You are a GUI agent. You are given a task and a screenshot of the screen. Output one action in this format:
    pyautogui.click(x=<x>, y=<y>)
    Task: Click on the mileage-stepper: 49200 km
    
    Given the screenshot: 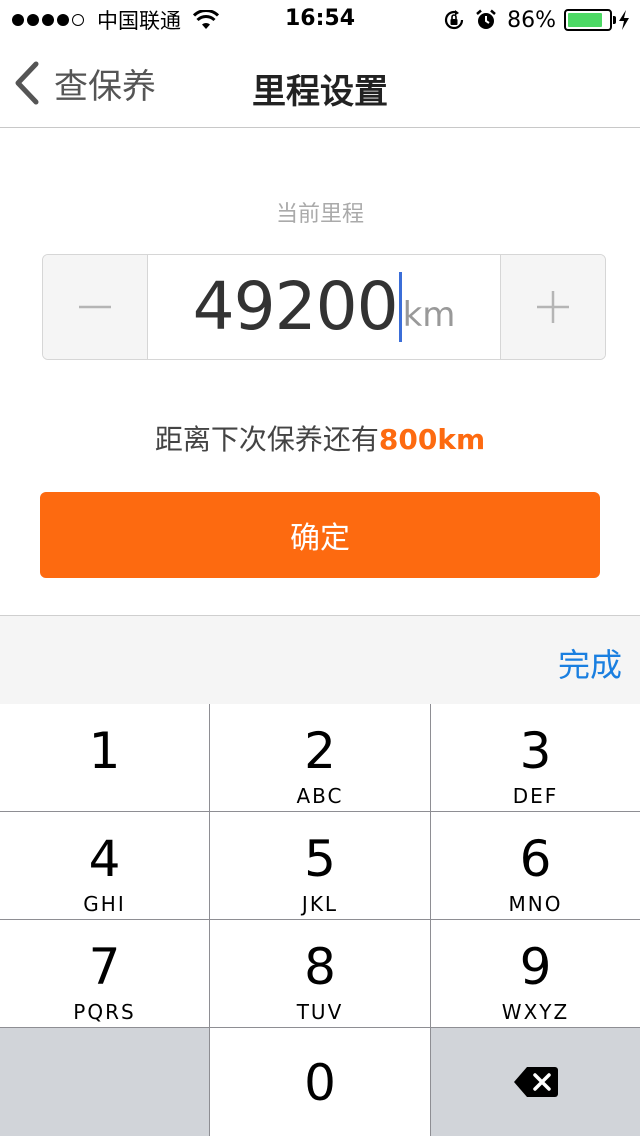 What is the action you would take?
    pyautogui.click(x=324, y=307)
    